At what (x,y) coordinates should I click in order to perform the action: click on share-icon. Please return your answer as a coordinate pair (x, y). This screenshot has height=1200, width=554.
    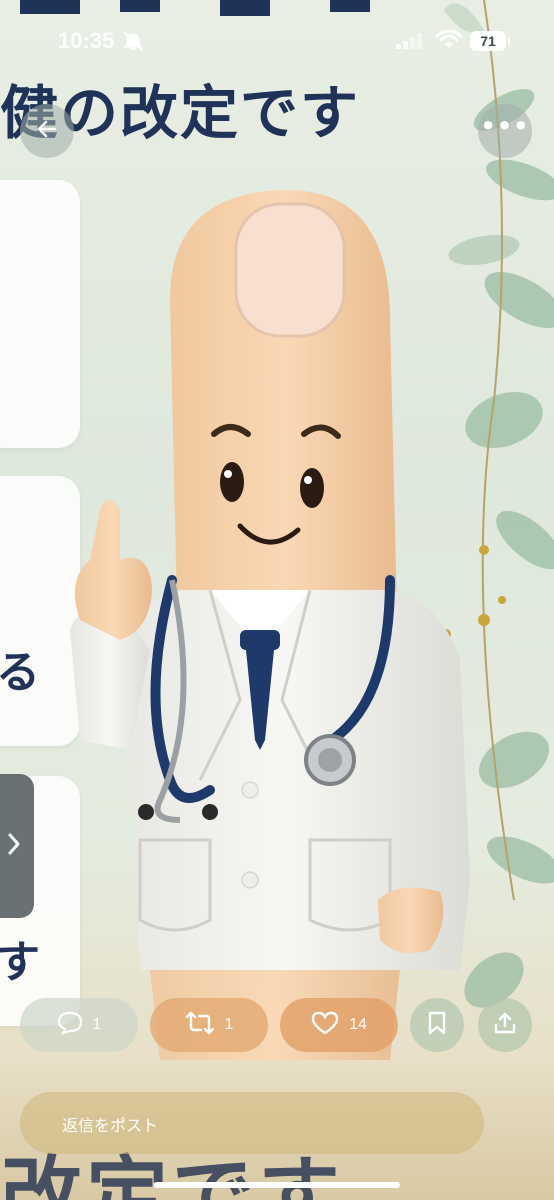
    Looking at the image, I should click on (505, 1025).